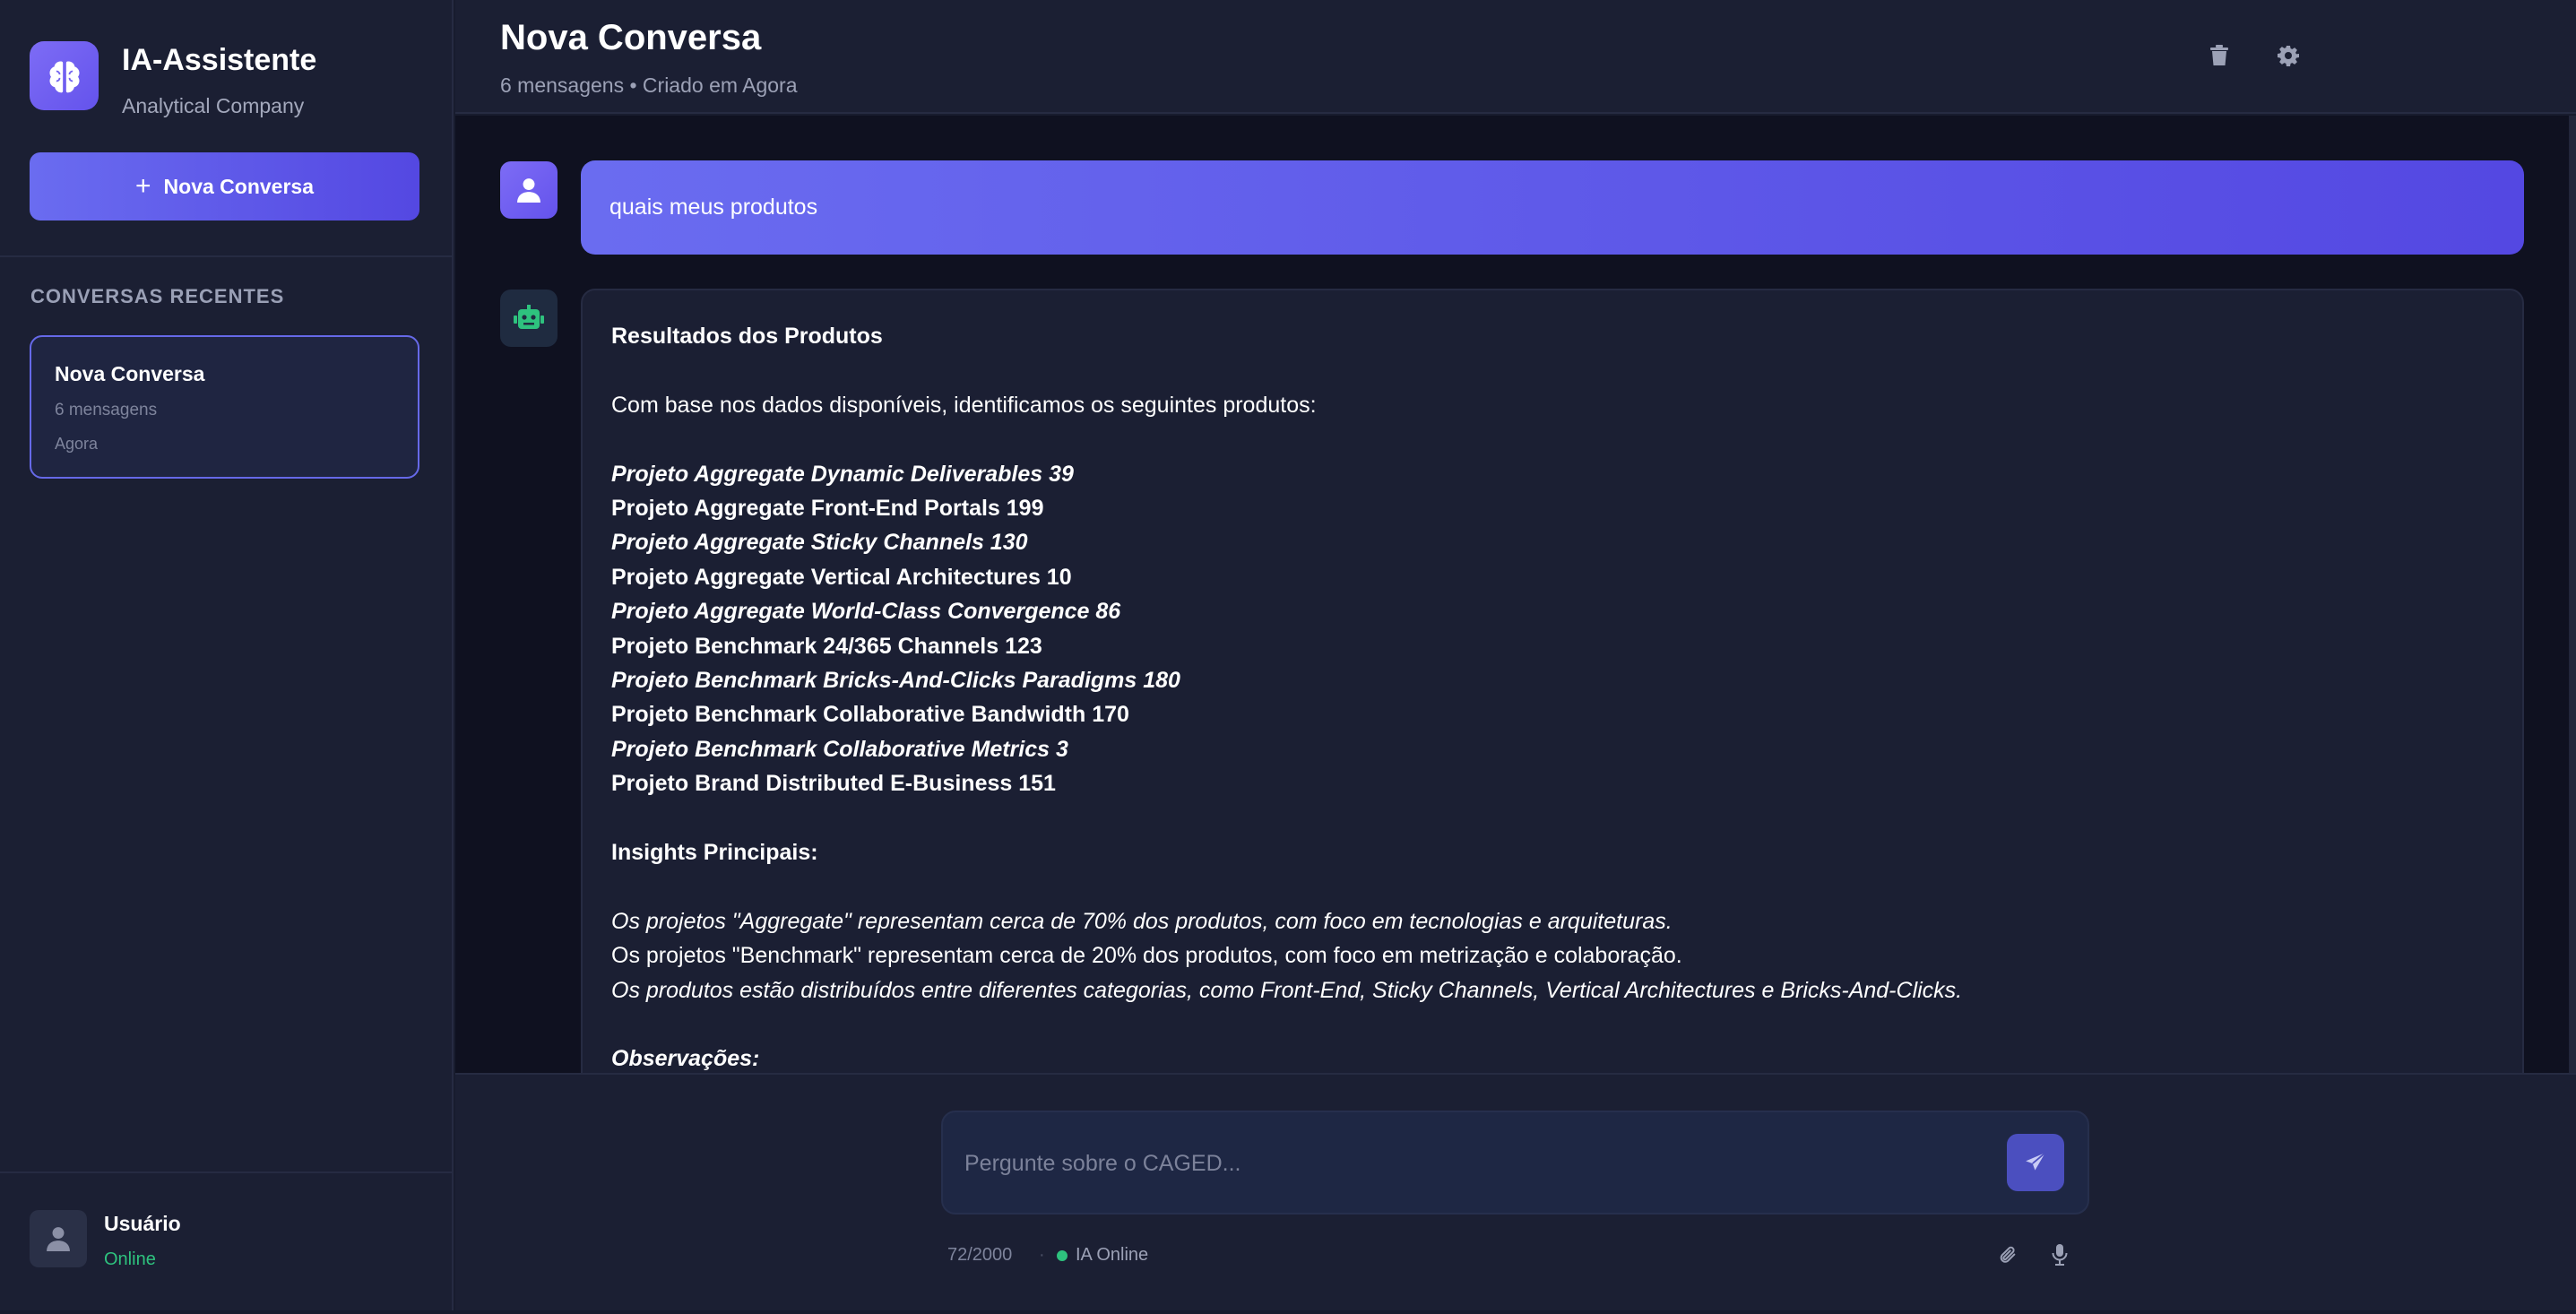 The width and height of the screenshot is (2576, 1314). What do you see at coordinates (173, 79) in the screenshot?
I see `brand: IA-Assistente Analytical Company` at bounding box center [173, 79].